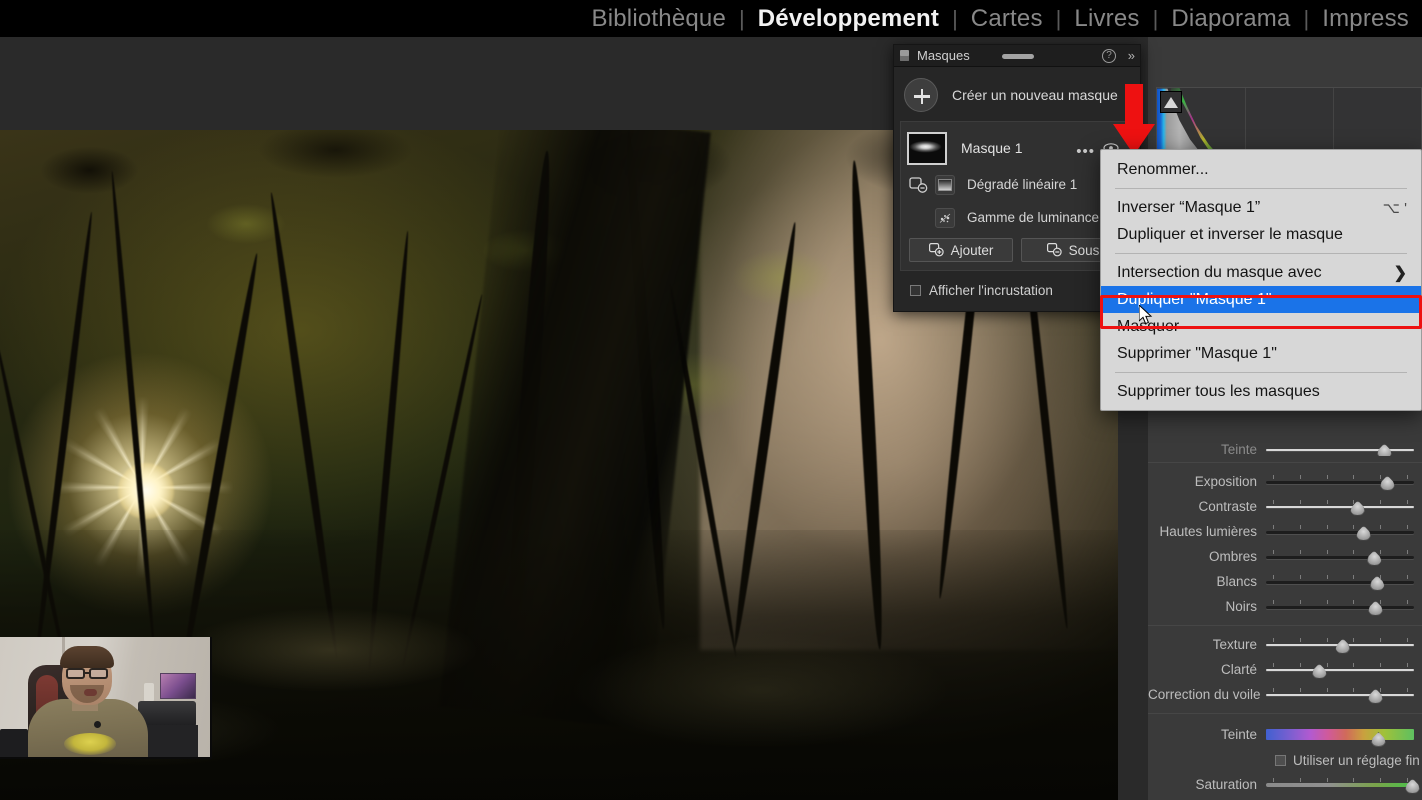  I want to click on menu-item-inverser-masque: Inverser “Masque 1” ⌥ ', so click(1261, 207).